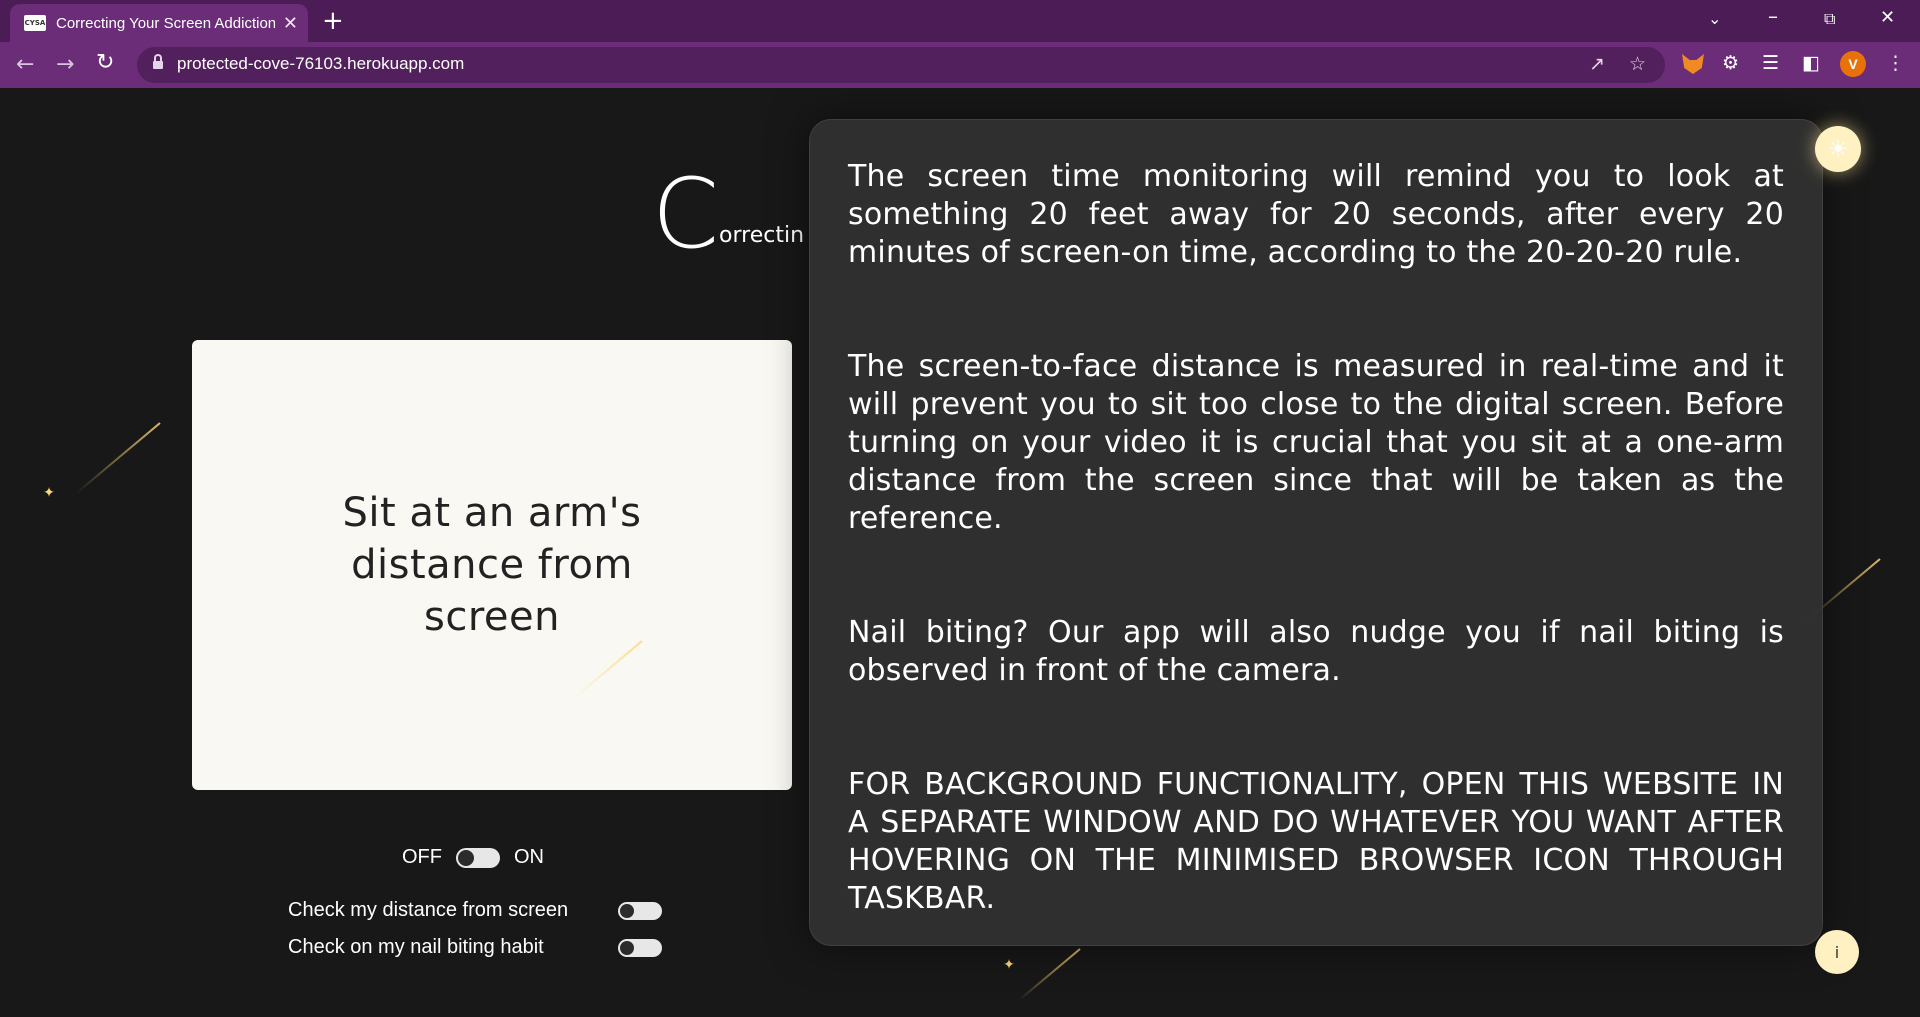 This screenshot has height=1017, width=1920. Describe the element at coordinates (105, 62) in the screenshot. I see `reload-icon: ↻` at that location.